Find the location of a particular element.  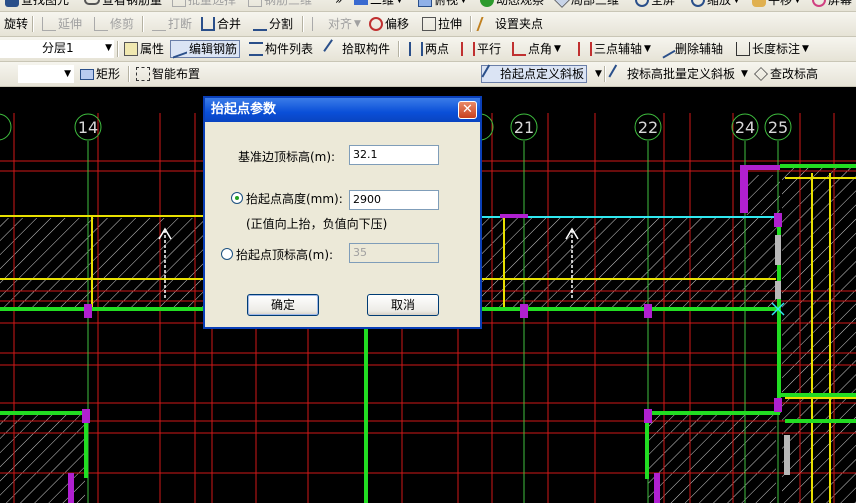

screen-button: 屏幕 is located at coordinates (832, 4).